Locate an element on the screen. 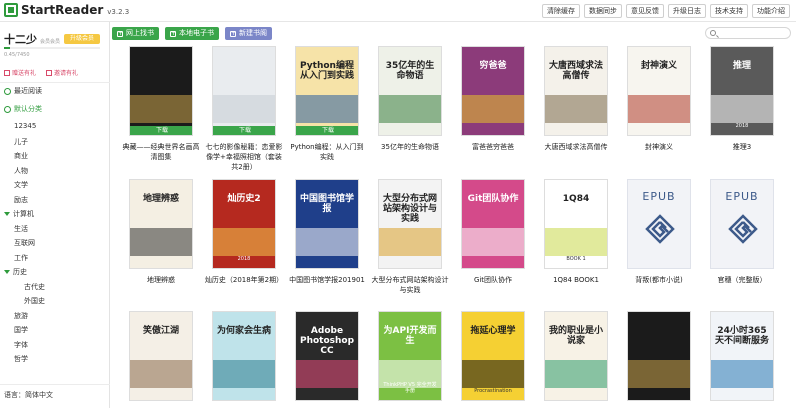 This screenshot has width=796, height=408. category-label: 文学 is located at coordinates (21, 185).